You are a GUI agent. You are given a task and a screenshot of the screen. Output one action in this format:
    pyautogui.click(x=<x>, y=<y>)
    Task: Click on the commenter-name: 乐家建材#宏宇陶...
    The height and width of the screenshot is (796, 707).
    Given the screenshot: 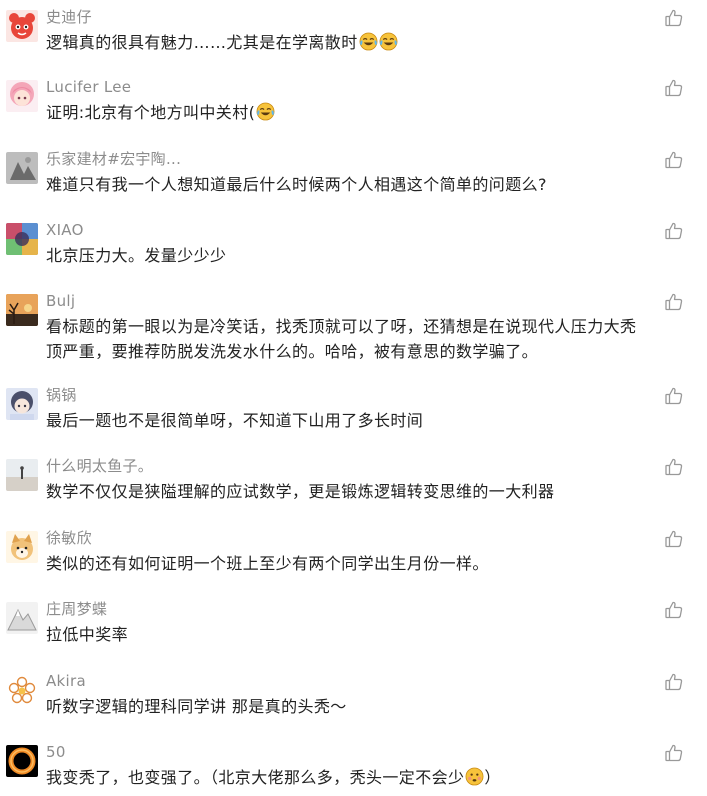 What is the action you would take?
    pyautogui.click(x=113, y=159)
    